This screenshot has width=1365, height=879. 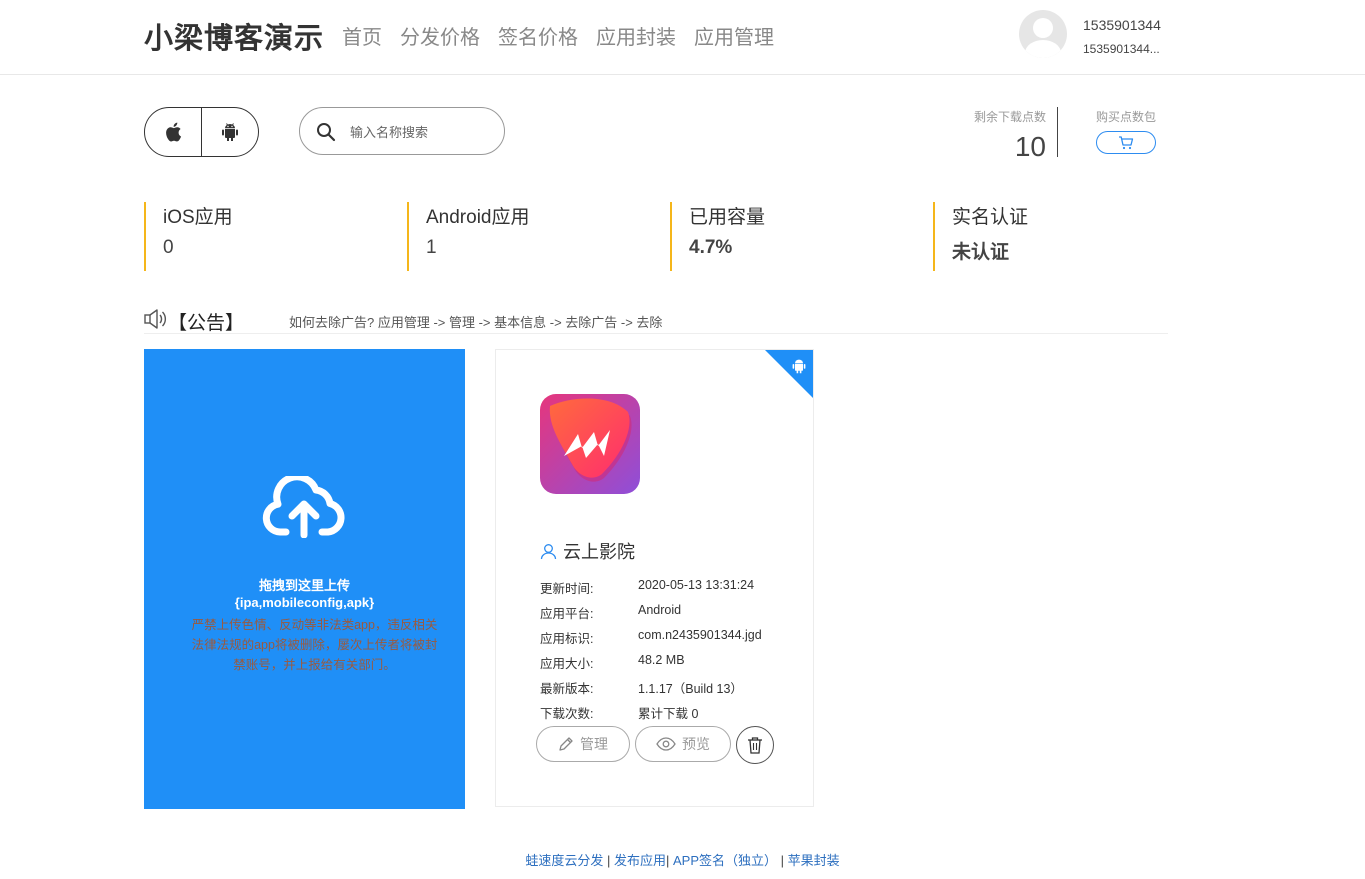 I want to click on detail-value: 48.2 MB, so click(x=661, y=660).